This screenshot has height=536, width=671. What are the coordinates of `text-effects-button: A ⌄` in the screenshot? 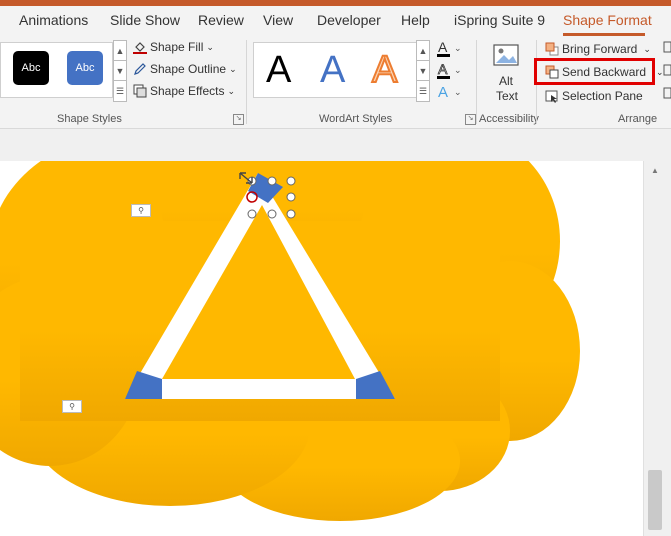 It's located at (450, 92).